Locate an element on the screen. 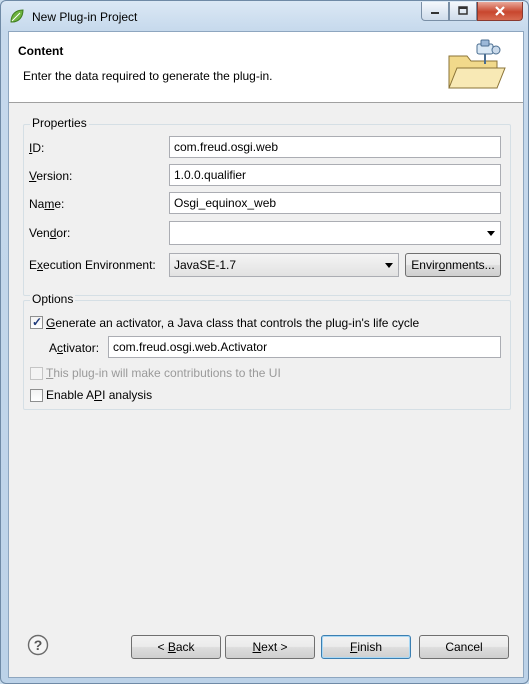 The image size is (529, 684). version-label-rest: ersion: is located at coordinates (54, 176).